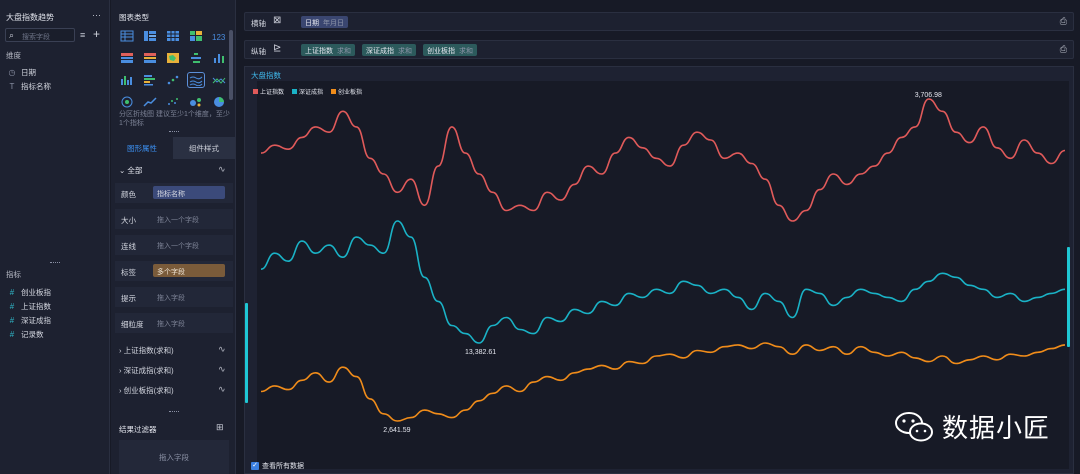 The image size is (1080, 474). What do you see at coordinates (150, 36) in the screenshot?
I see `group-table-icon` at bounding box center [150, 36].